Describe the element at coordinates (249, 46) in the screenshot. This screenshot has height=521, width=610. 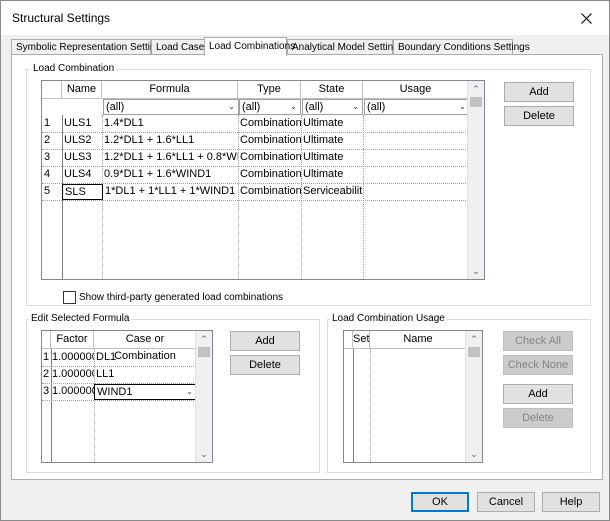
I see `tab-load-combinations: Load Combinations` at that location.